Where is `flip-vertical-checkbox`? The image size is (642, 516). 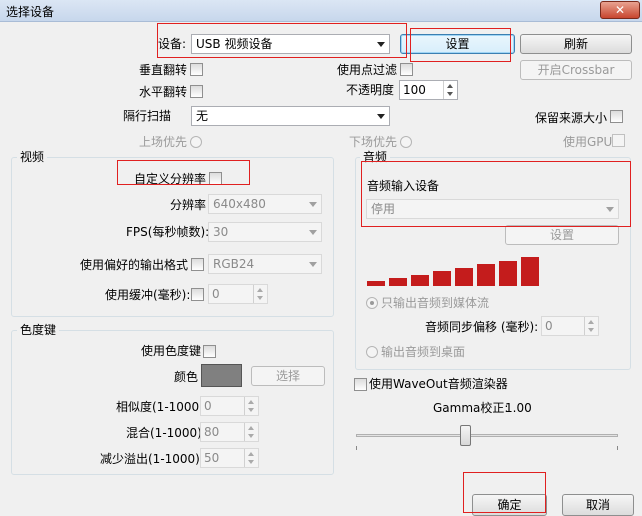
flip-vertical-checkbox is located at coordinates (196, 69).